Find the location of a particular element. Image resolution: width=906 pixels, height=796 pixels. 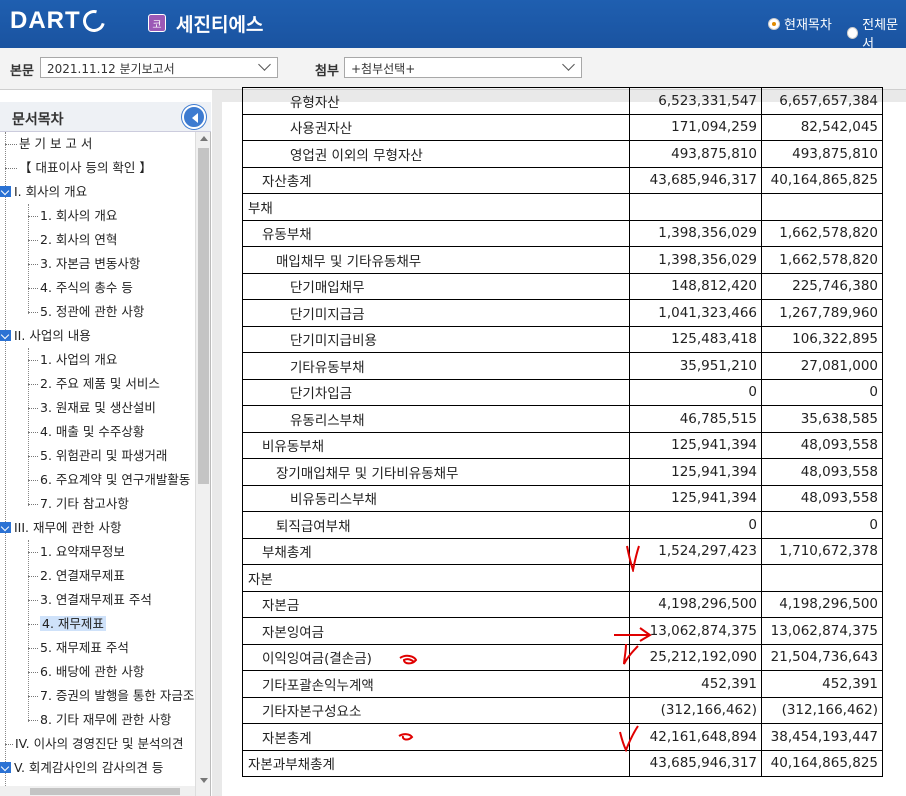

prior-value is located at coordinates (822, 207).